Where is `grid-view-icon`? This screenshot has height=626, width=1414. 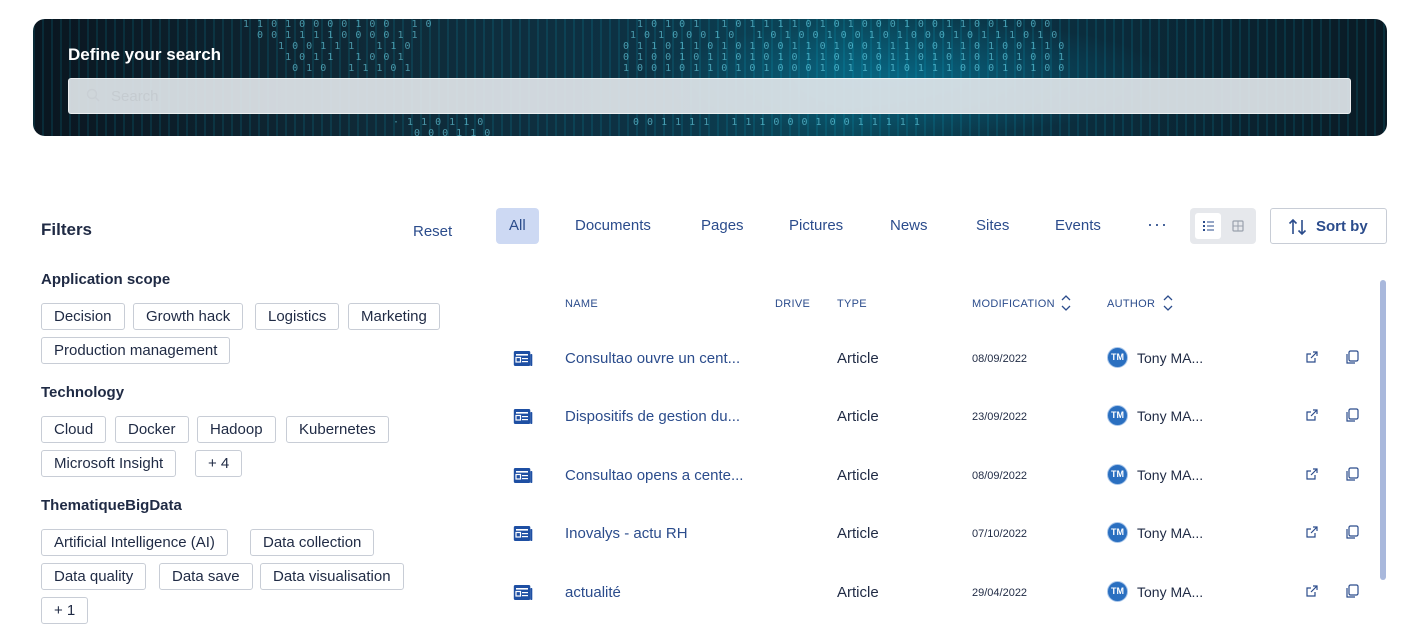
grid-view-icon is located at coordinates (1238, 226).